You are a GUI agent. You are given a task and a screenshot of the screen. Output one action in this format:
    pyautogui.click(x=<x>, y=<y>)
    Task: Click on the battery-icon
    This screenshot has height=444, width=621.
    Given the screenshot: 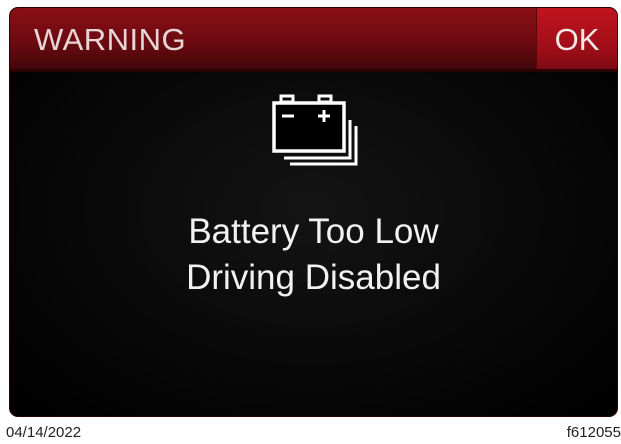 What is the action you would take?
    pyautogui.click(x=315, y=130)
    